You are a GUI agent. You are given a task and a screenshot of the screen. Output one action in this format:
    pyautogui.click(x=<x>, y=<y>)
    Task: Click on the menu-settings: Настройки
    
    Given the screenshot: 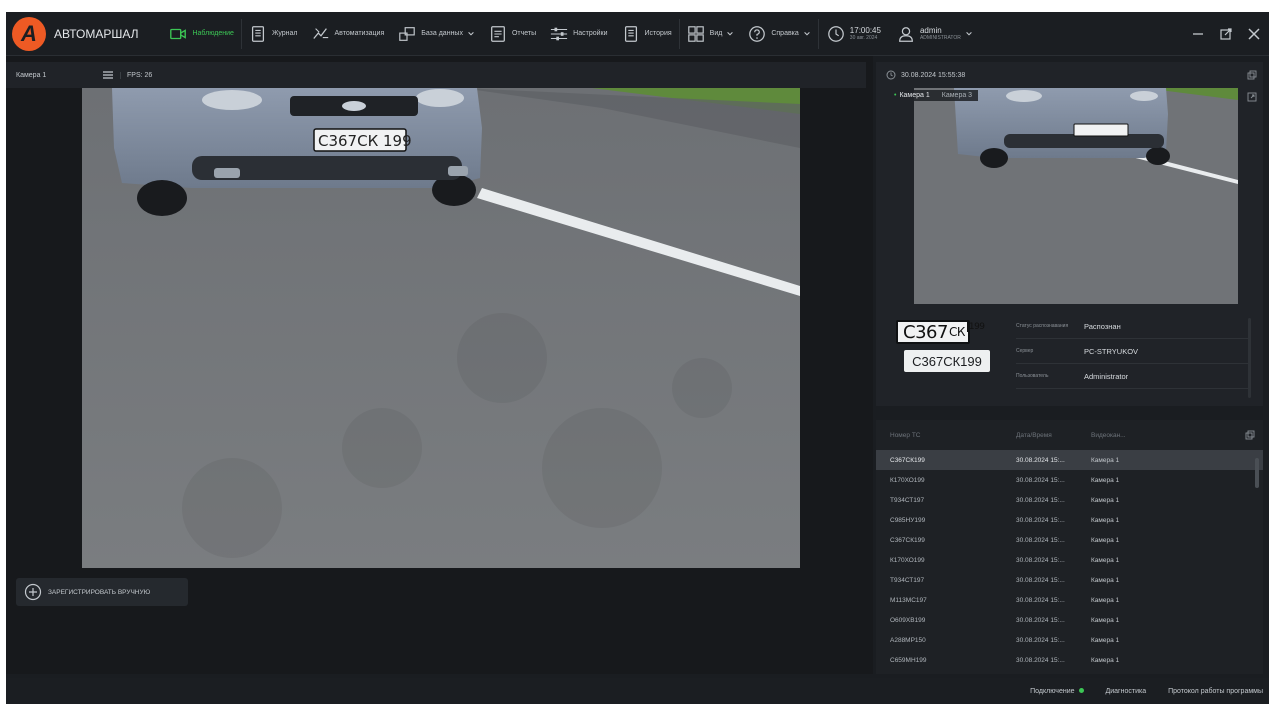 What is the action you would take?
    pyautogui.click(x=578, y=34)
    